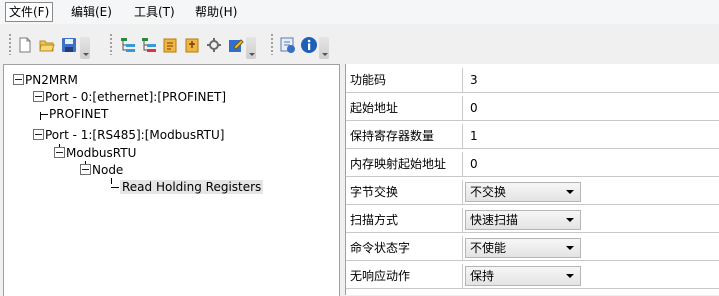  I want to click on property-row: 无响应动作 保持, so click(532, 276).